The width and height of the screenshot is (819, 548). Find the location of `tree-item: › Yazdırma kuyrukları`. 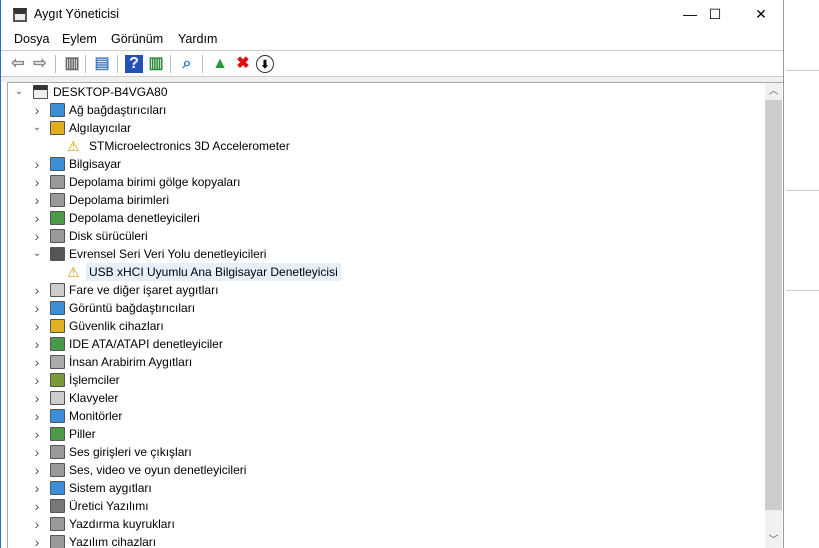

tree-item: › Yazdırma kuyrukları is located at coordinates (378, 524).